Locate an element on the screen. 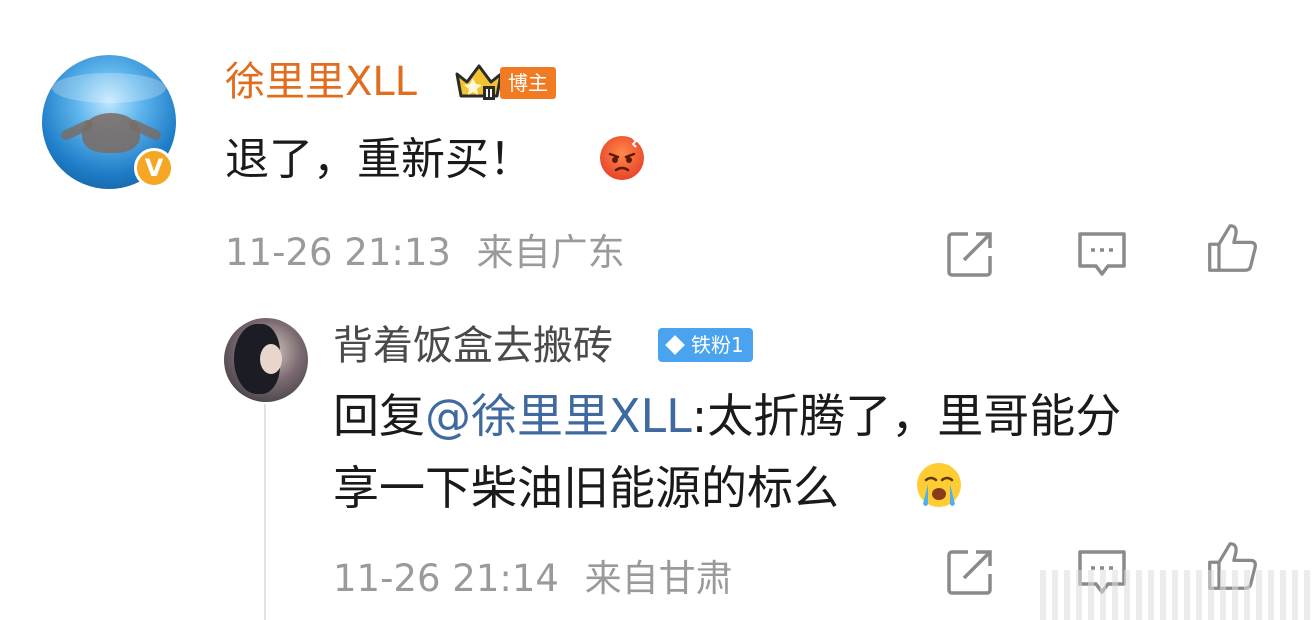  reply-text-line: 回复@徐里里XLL:太折腾了，里哥能分 is located at coordinates (727, 416).